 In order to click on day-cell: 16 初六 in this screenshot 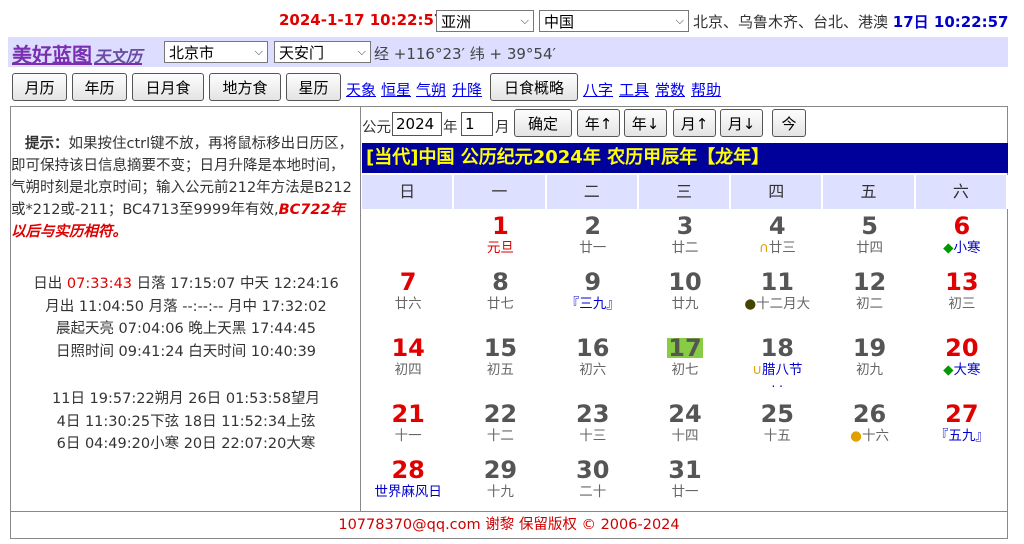, I will do `click(593, 365)`.